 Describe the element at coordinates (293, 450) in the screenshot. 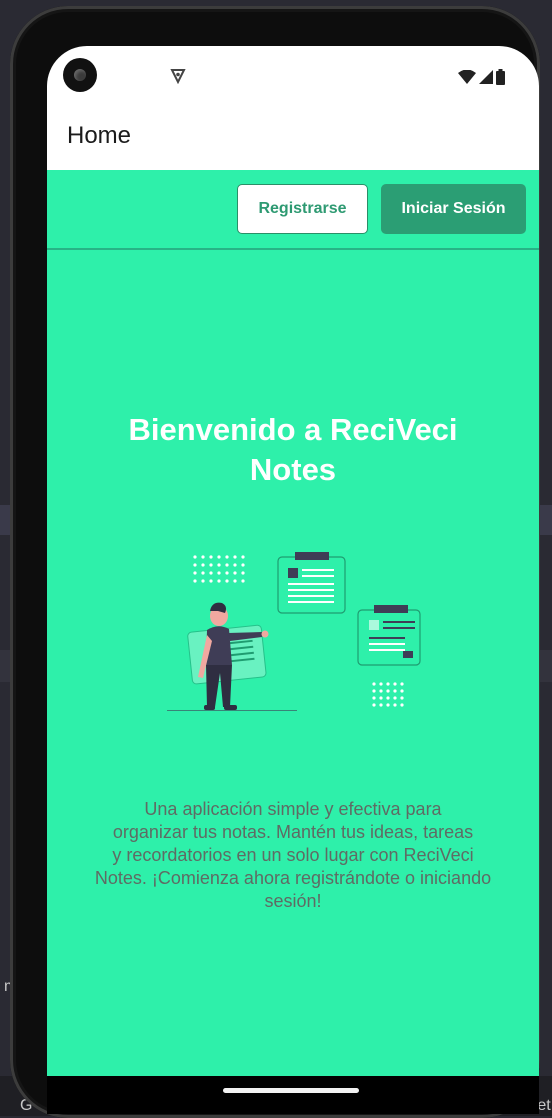

I see `welcome-heading: Bienvenido a ReciVeci Notes` at that location.